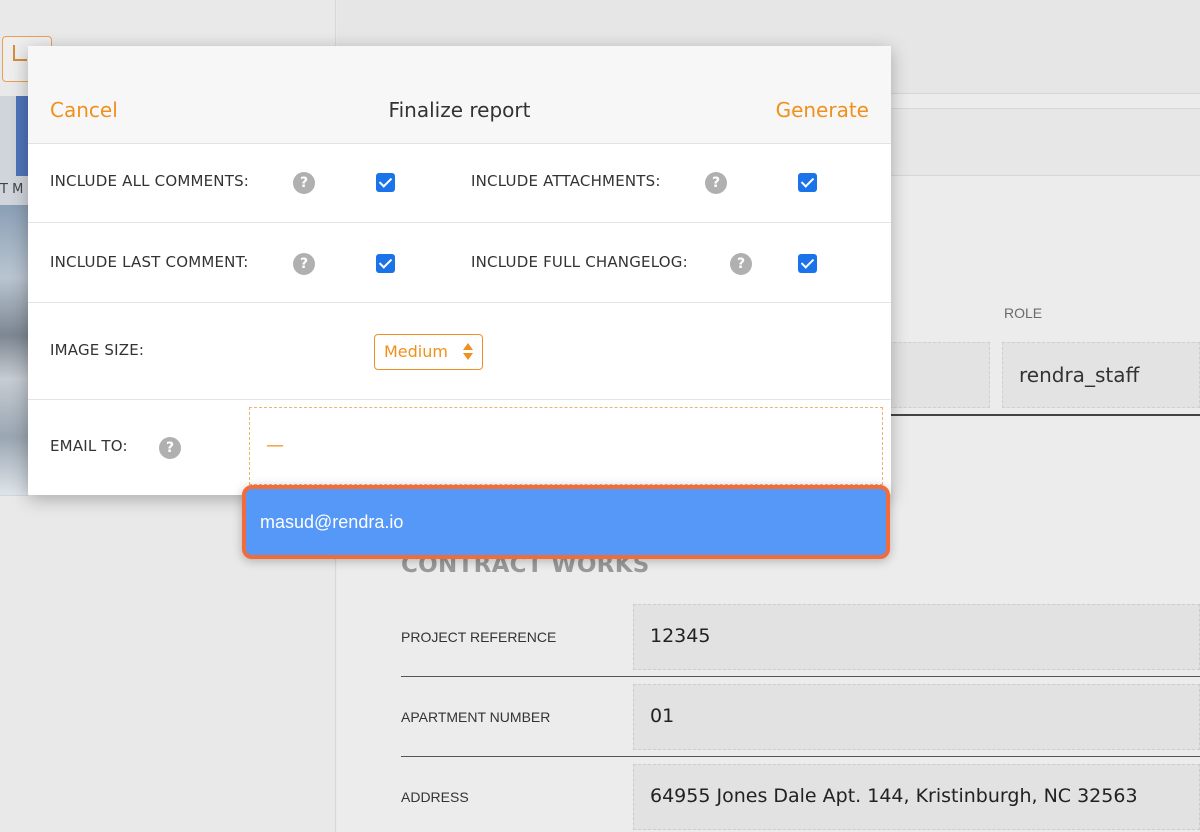  What do you see at coordinates (937, 375) in the screenshot?
I see `name-field` at bounding box center [937, 375].